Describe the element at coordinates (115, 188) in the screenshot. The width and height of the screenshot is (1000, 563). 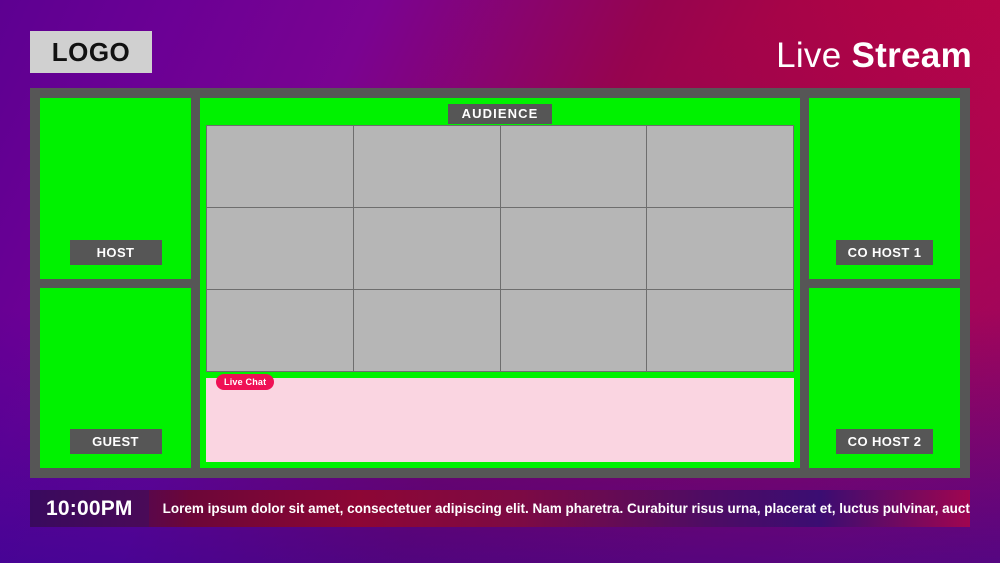
I see `host-tile: HOST` at that location.